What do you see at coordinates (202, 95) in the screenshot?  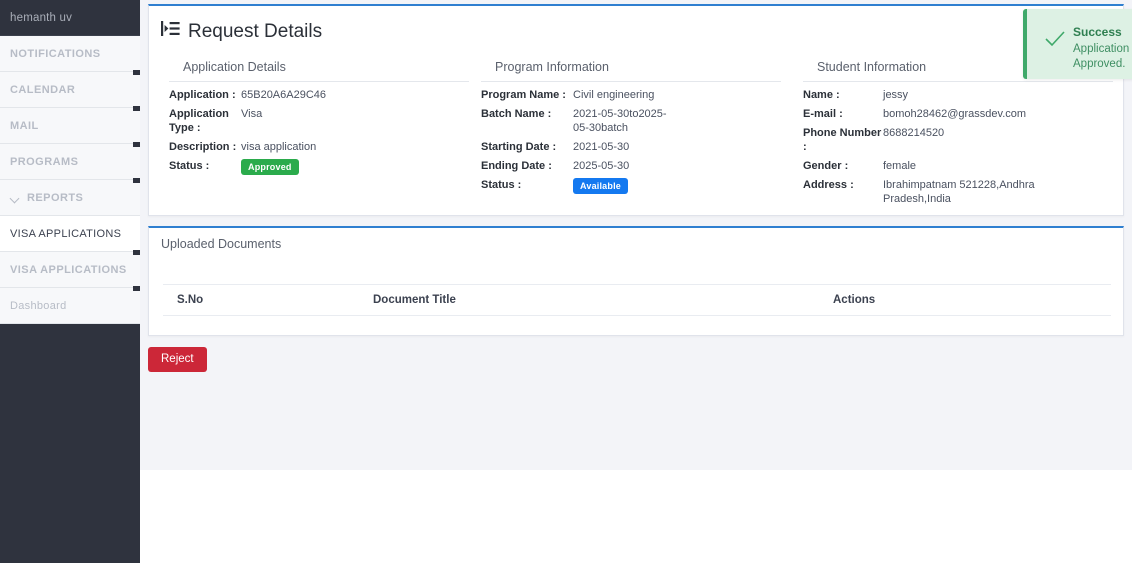 I see `field-label: Application :` at bounding box center [202, 95].